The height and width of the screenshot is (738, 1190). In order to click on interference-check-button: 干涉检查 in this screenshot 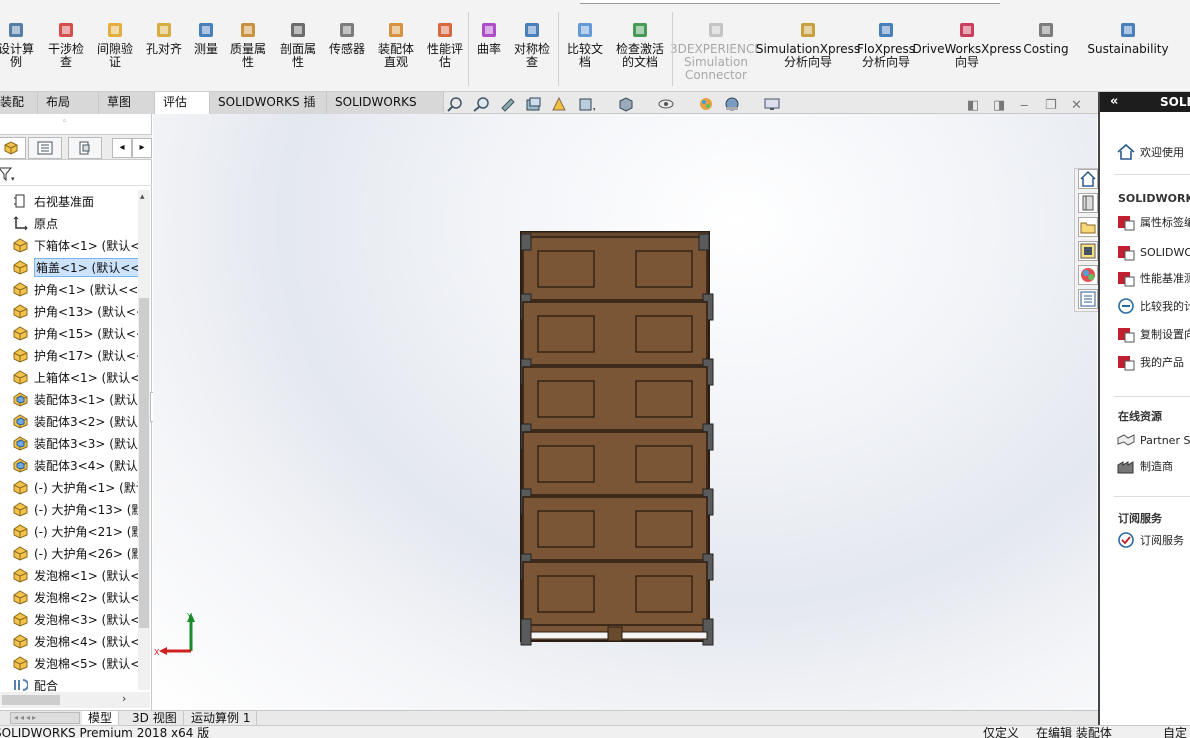, I will do `click(66, 44)`.